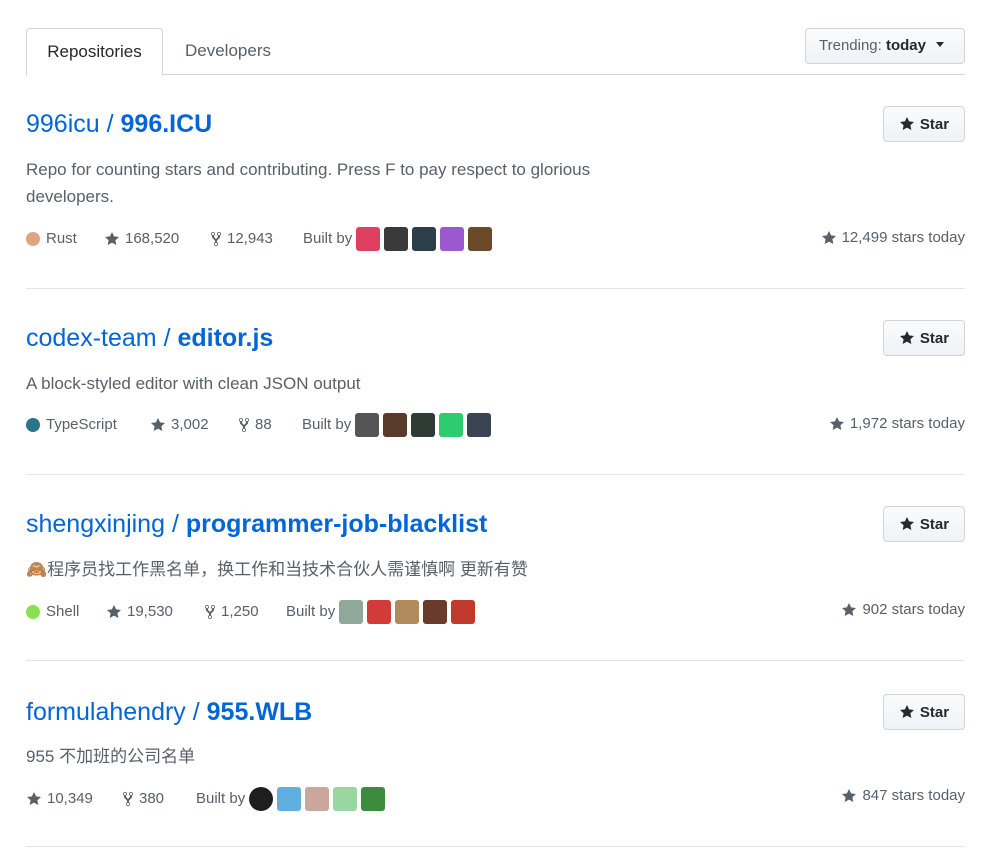 Image resolution: width=1000 pixels, height=848 pixels. What do you see at coordinates (240, 611) in the screenshot?
I see `forks-count: 1,250` at bounding box center [240, 611].